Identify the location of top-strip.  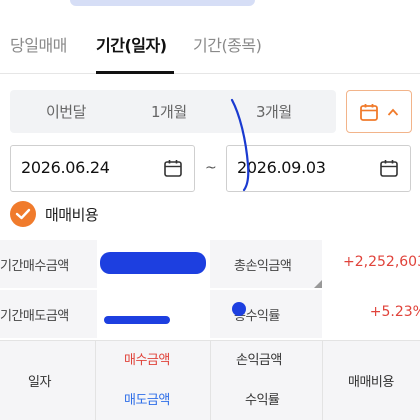
(210, 5).